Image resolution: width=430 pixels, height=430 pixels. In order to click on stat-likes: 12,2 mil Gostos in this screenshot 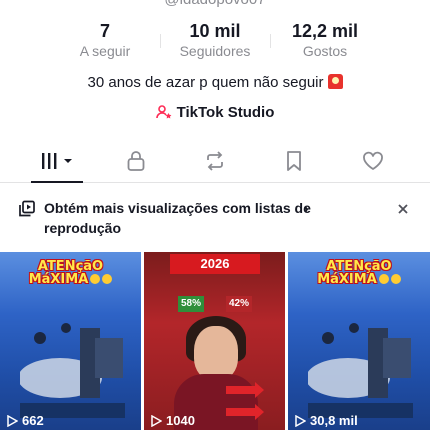, I will do `click(325, 40)`.